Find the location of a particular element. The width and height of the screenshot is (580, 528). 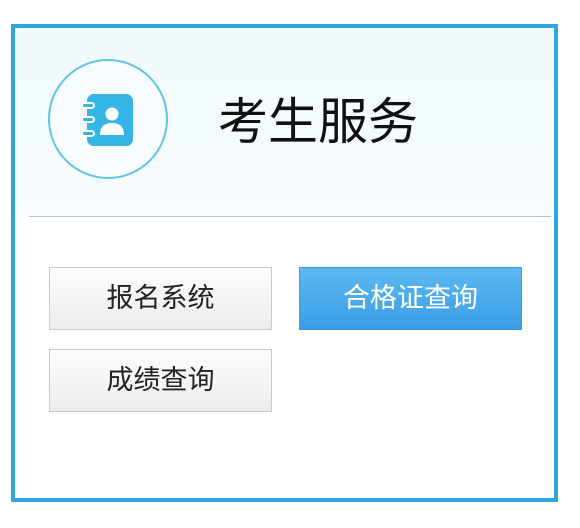

contact-book-icon is located at coordinates (107, 120).